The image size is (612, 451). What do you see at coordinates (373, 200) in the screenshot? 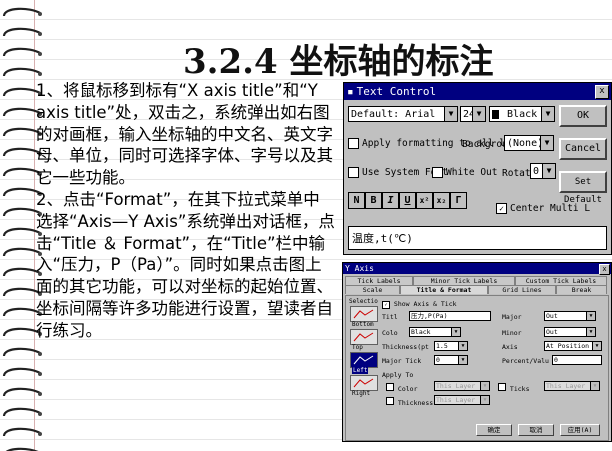
I see `bold-button: B` at bounding box center [373, 200].